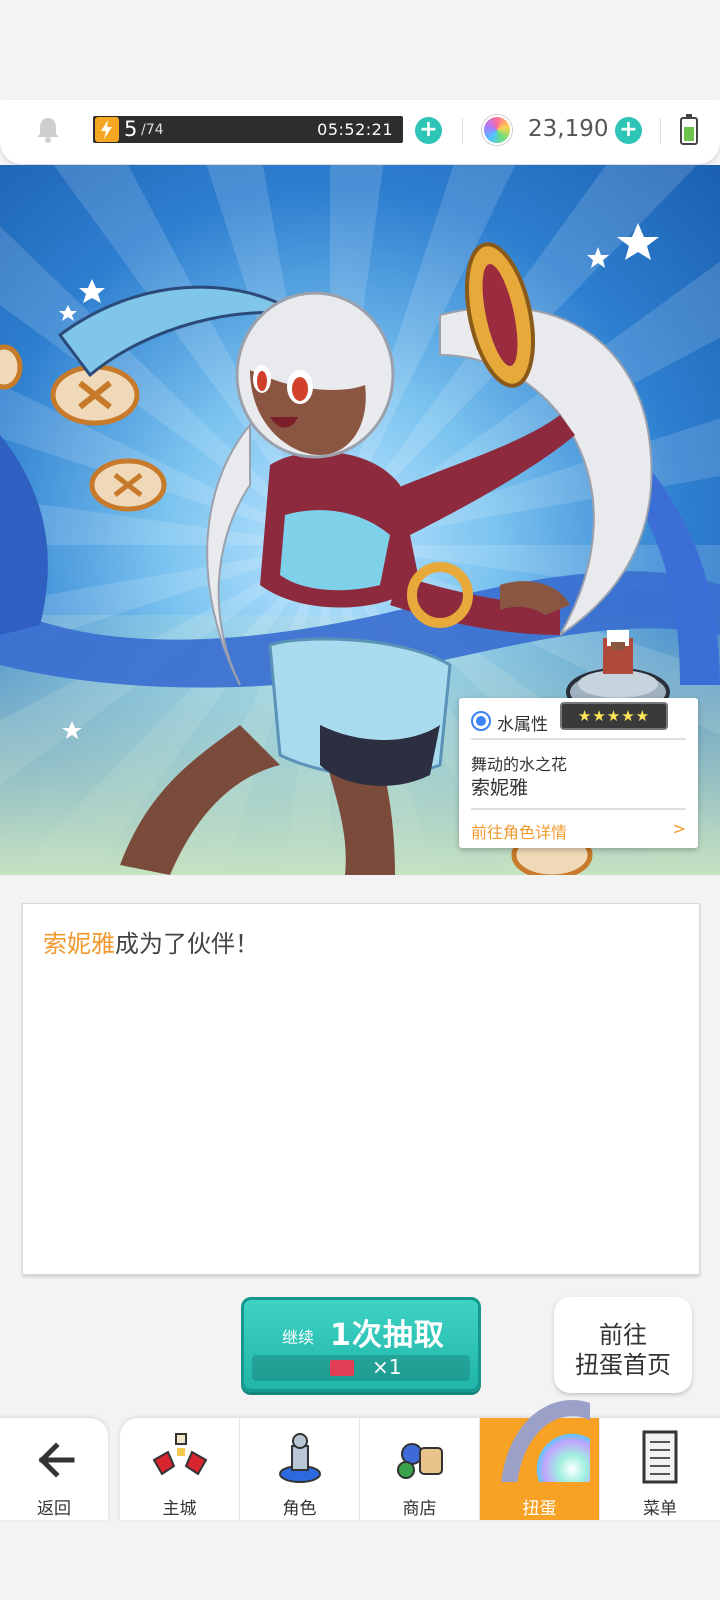  Describe the element at coordinates (660, 1457) in the screenshot. I see `menu-icon` at that location.